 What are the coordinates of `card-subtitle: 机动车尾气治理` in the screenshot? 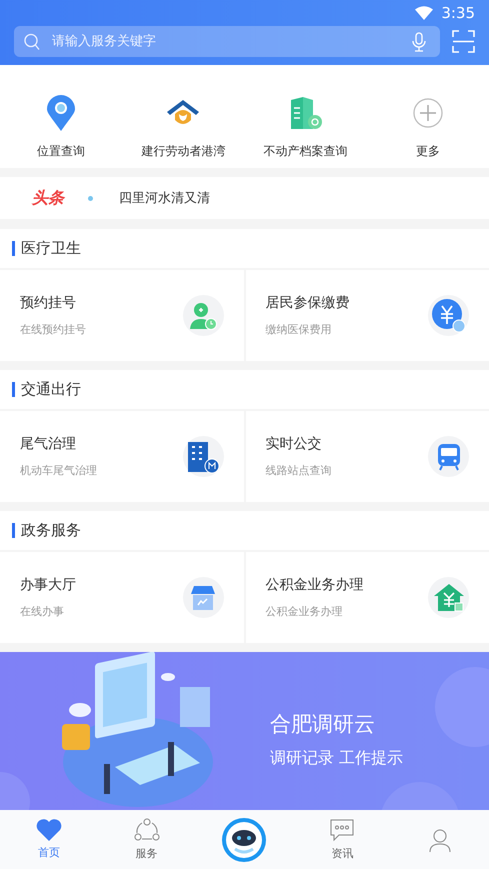 It's located at (58, 470).